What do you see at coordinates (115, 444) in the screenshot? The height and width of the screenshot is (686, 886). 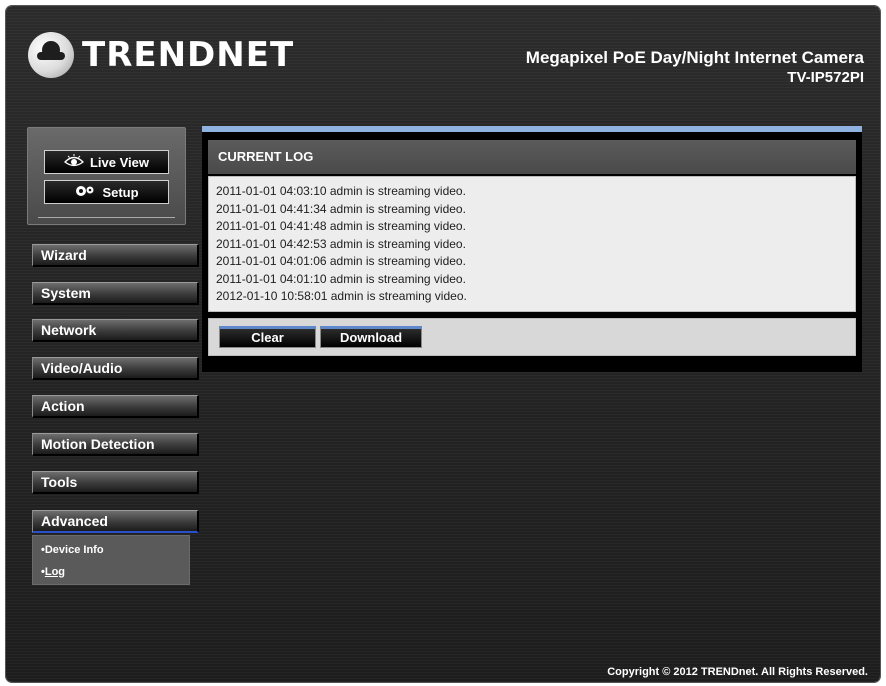 I see `nav-item-motion-detection: Motion Detection` at bounding box center [115, 444].